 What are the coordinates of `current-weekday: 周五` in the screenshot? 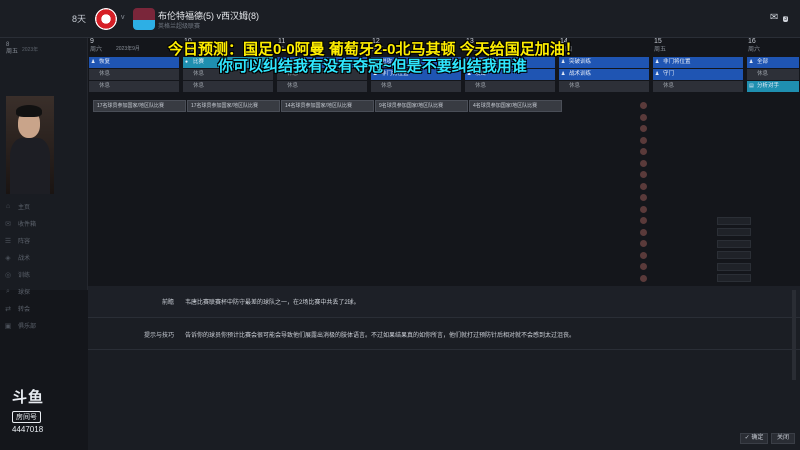 It's located at (12, 52).